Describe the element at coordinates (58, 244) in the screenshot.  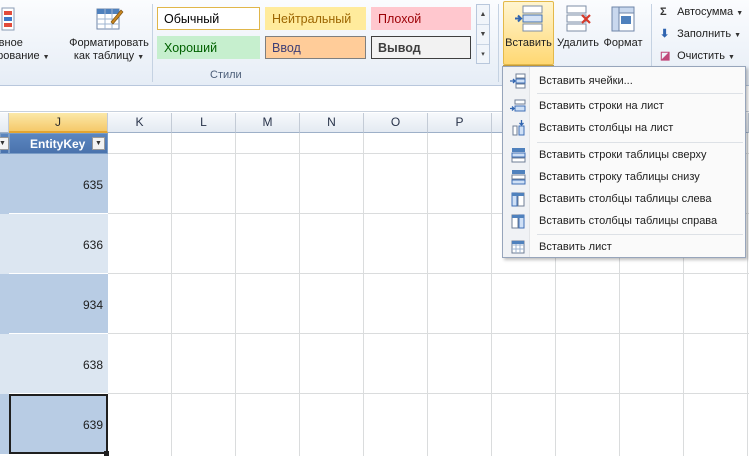
I see `table-cell: 636` at that location.